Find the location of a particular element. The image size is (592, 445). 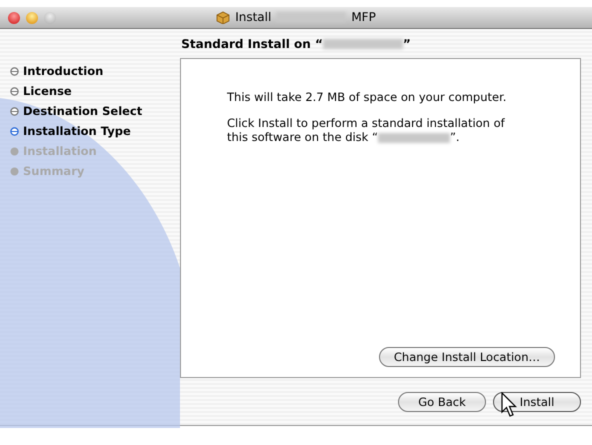

step-label: Installation is located at coordinates (60, 151).